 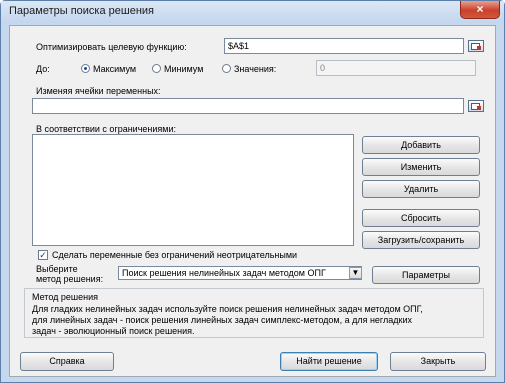 What do you see at coordinates (183, 69) in the screenshot?
I see `radio-minimum-label: Минимум` at bounding box center [183, 69].